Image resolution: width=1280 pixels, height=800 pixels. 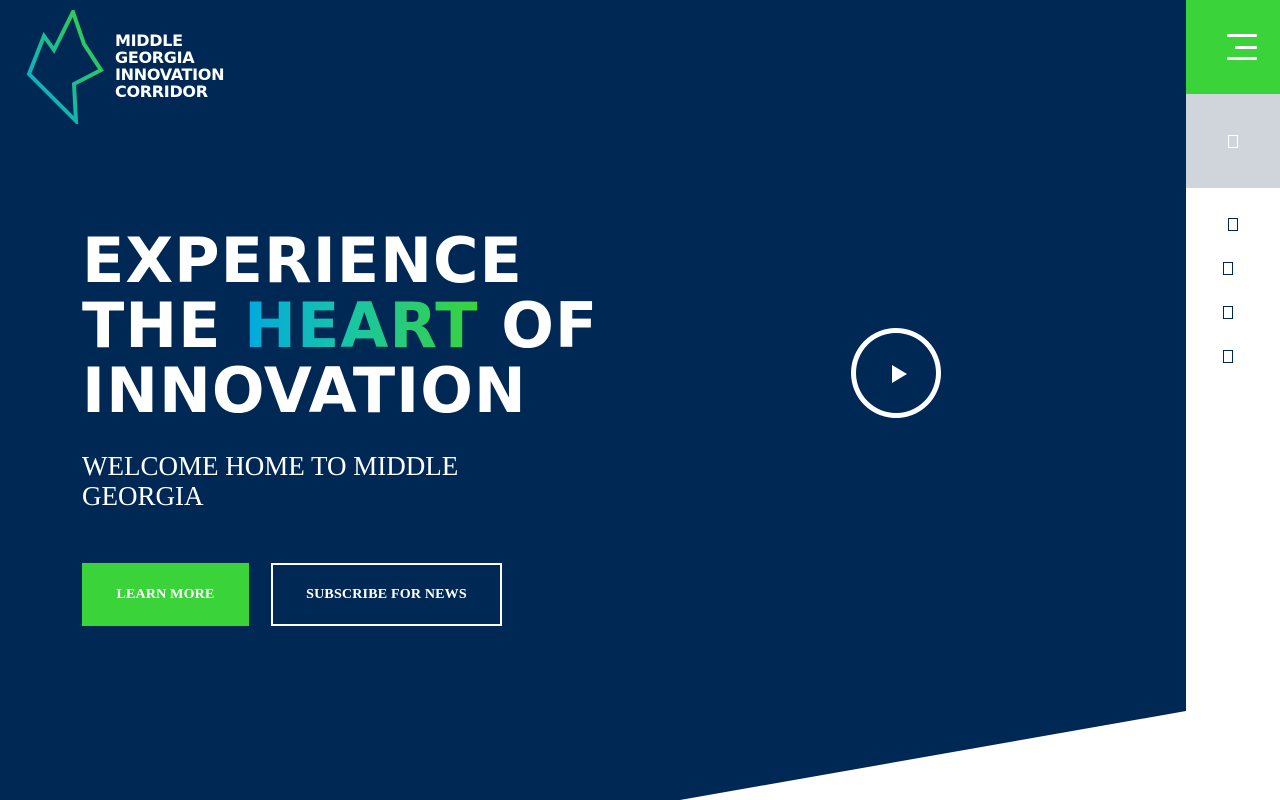 What do you see at coordinates (170, 74) in the screenshot?
I see `logo-line: INNOVATION` at bounding box center [170, 74].